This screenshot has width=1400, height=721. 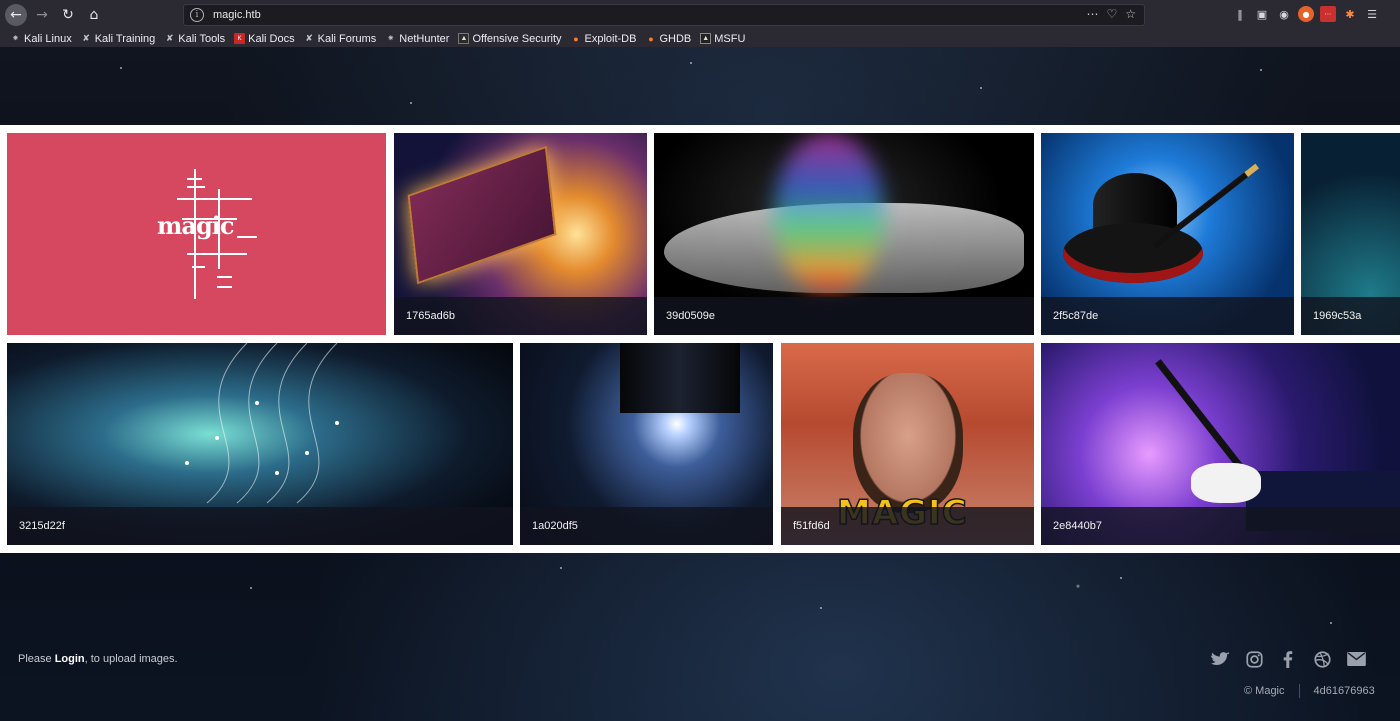 What do you see at coordinates (1130, 14) in the screenshot?
I see `bookmark-star-icon: ☆` at bounding box center [1130, 14].